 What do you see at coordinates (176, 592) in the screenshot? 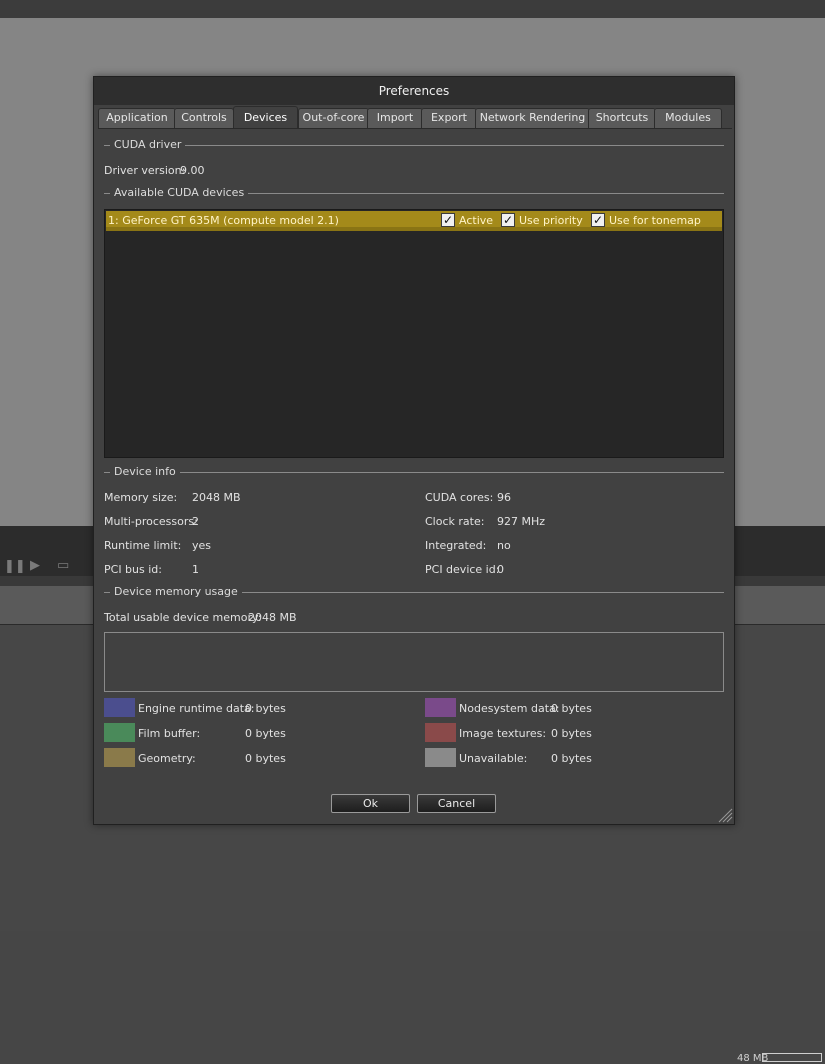
I see `section-label: Device memory usage` at bounding box center [176, 592].